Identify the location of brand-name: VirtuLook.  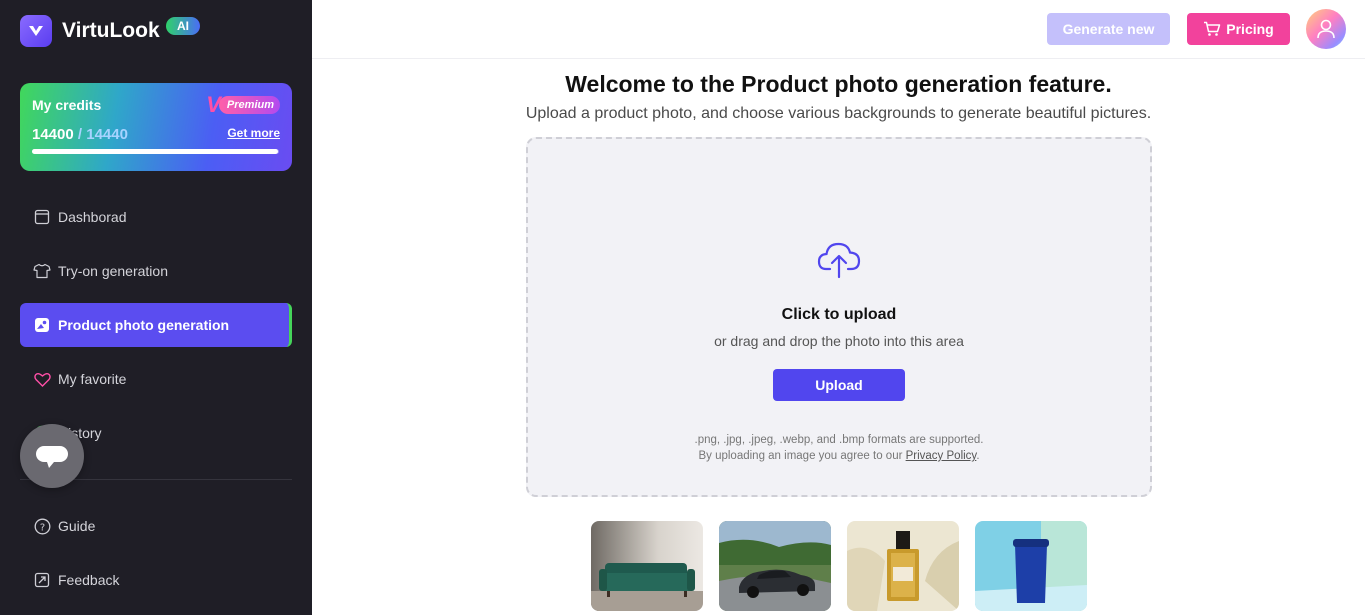
(111, 30).